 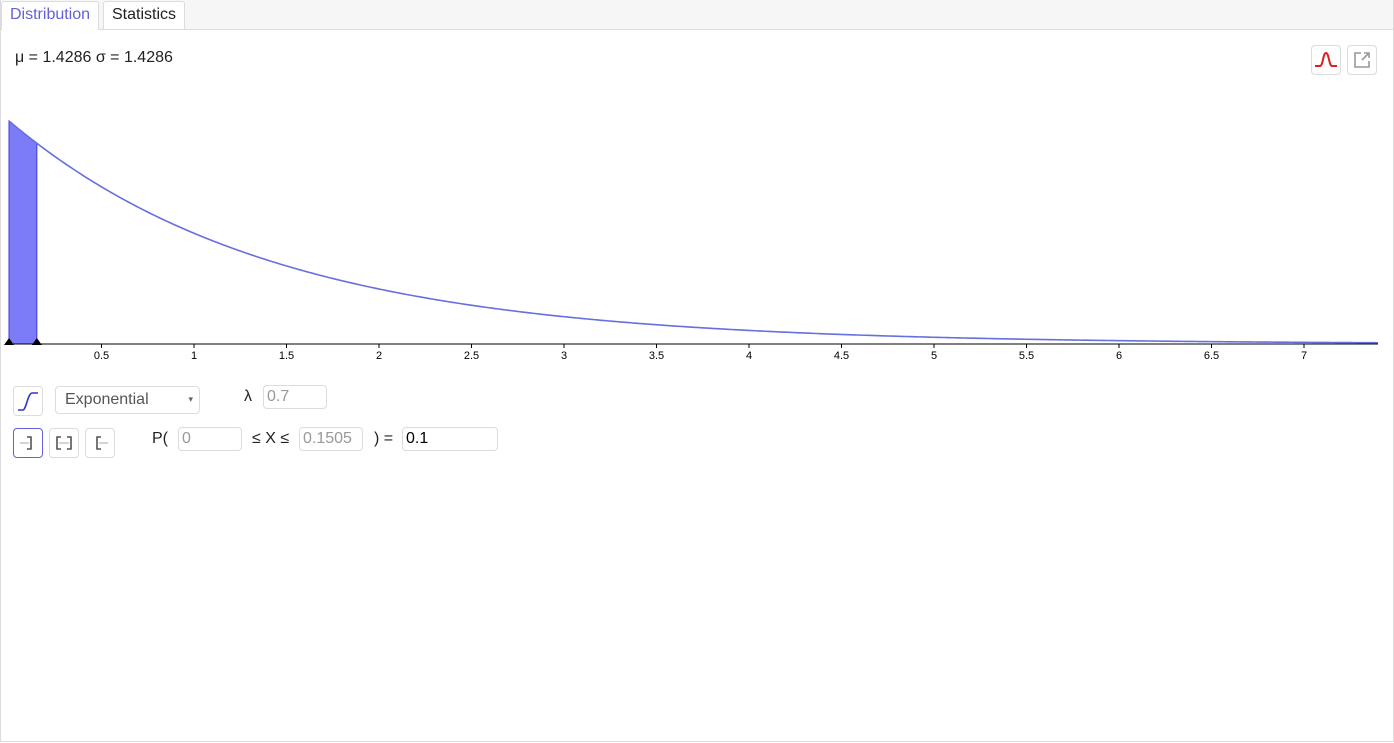 What do you see at coordinates (1119, 356) in the screenshot?
I see `x-tick-label: 6` at bounding box center [1119, 356].